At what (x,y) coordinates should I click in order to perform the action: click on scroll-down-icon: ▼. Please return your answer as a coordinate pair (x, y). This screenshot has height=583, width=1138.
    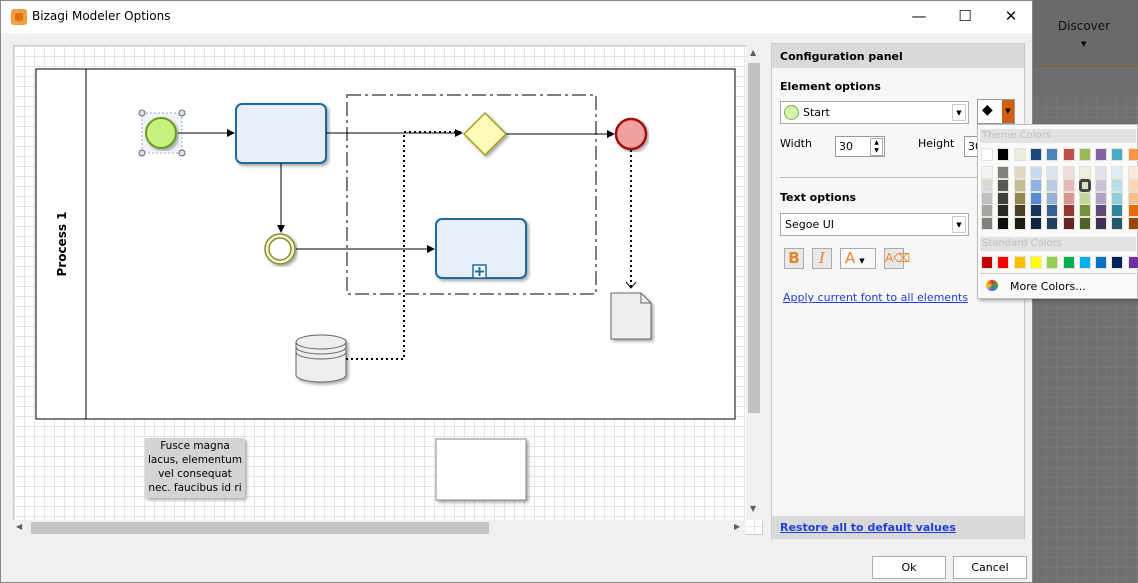
    Looking at the image, I should click on (753, 508).